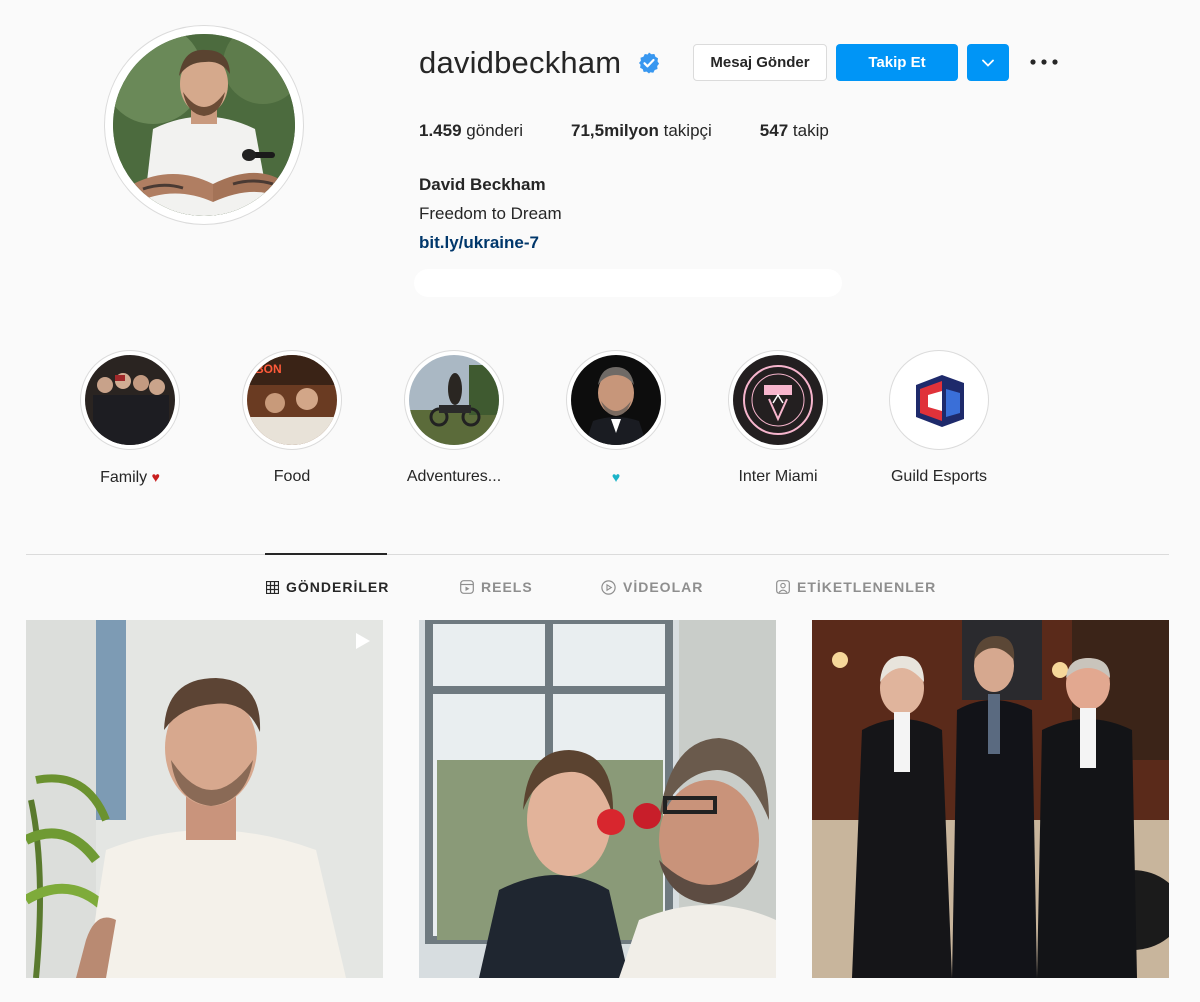  I want to click on tab-tagged: ETİKETLENENLER, so click(856, 587).